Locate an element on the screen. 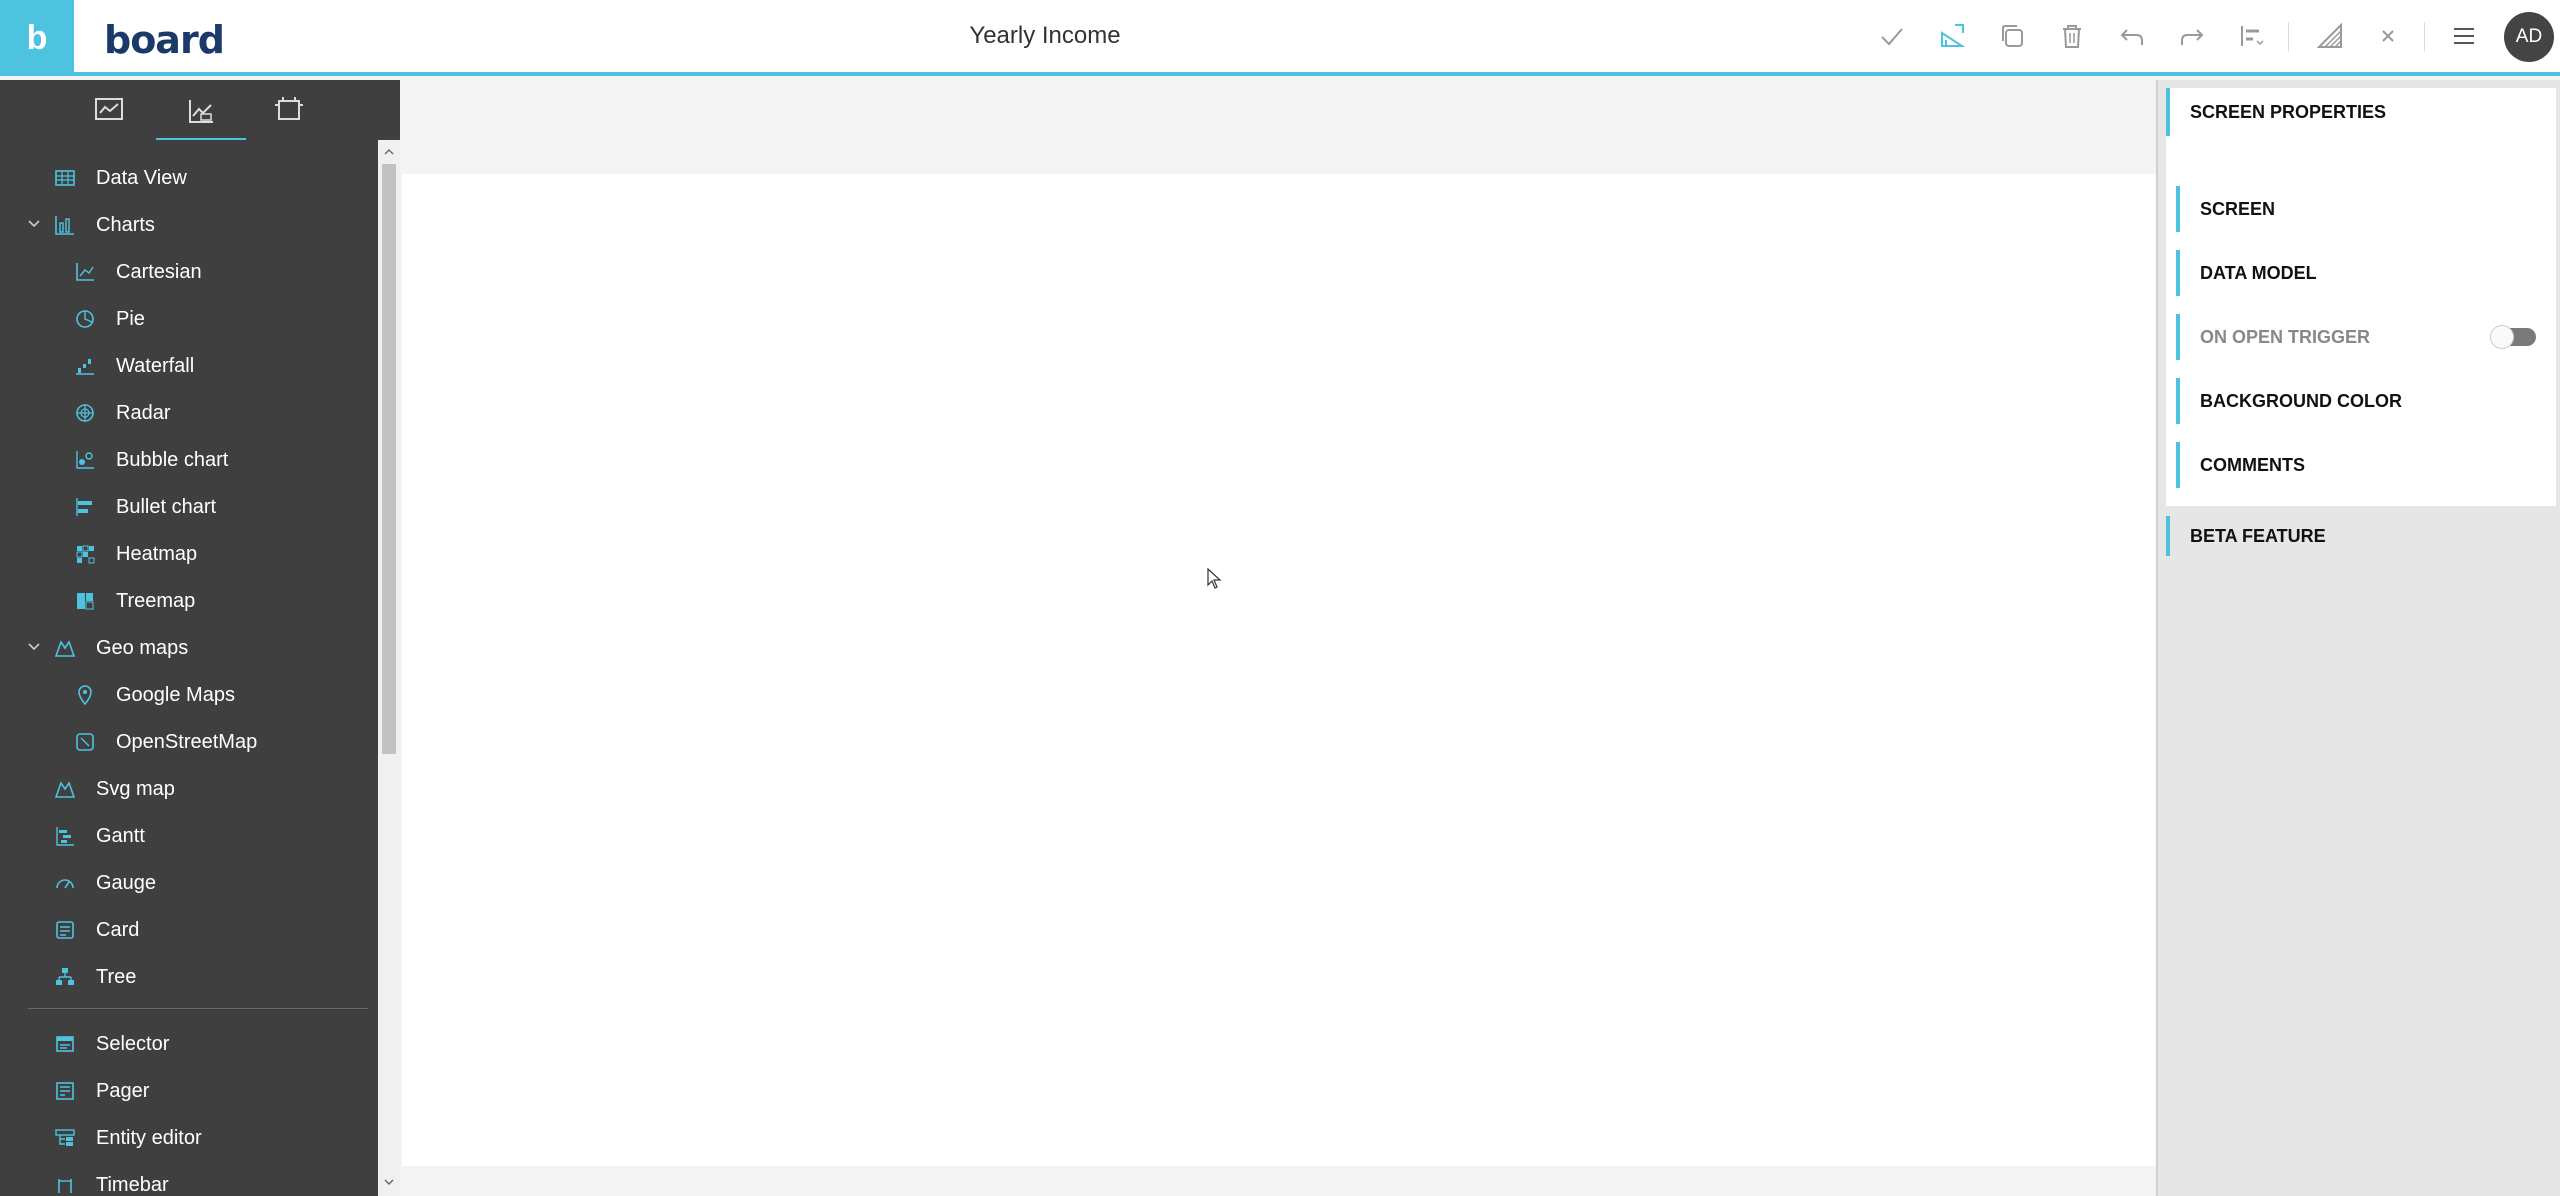 This screenshot has height=1196, width=2560. list-item-label: Bubble chart is located at coordinates (172, 459).